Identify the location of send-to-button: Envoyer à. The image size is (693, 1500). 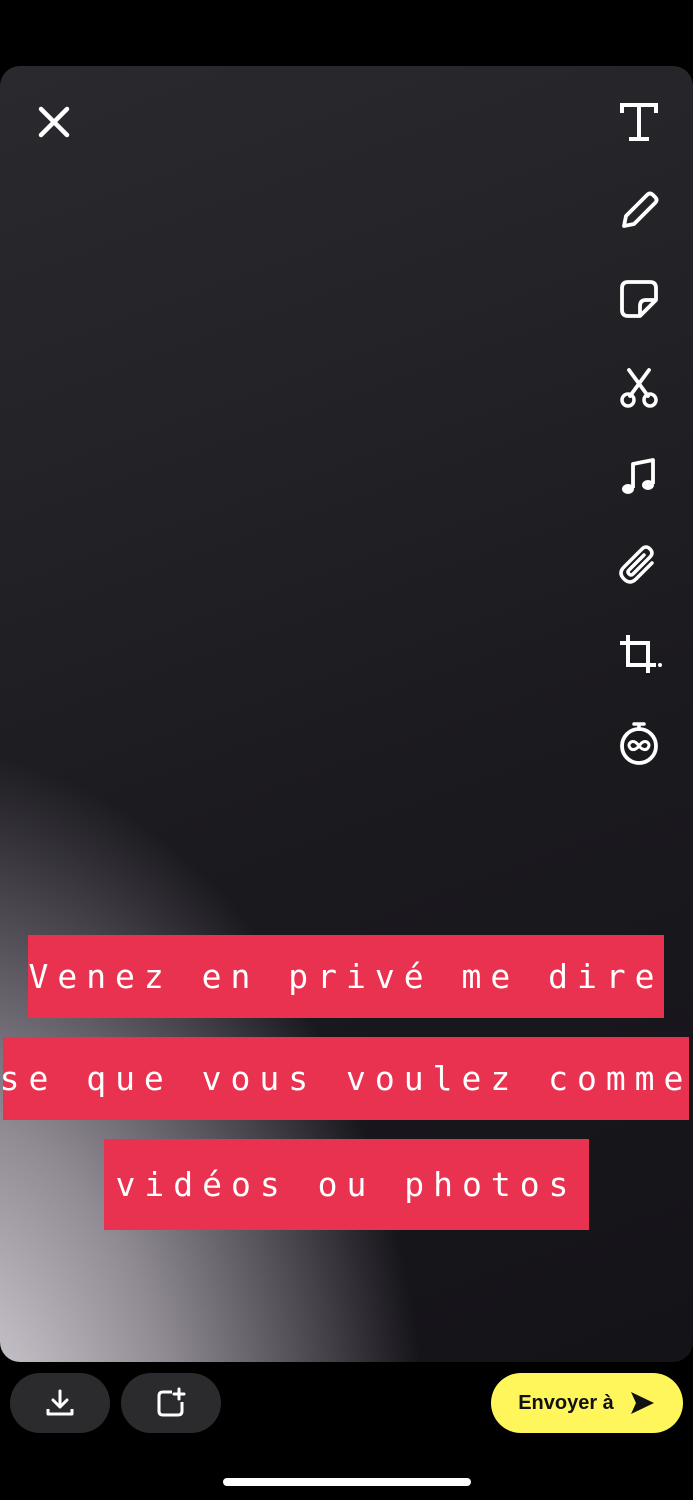
(587, 1403).